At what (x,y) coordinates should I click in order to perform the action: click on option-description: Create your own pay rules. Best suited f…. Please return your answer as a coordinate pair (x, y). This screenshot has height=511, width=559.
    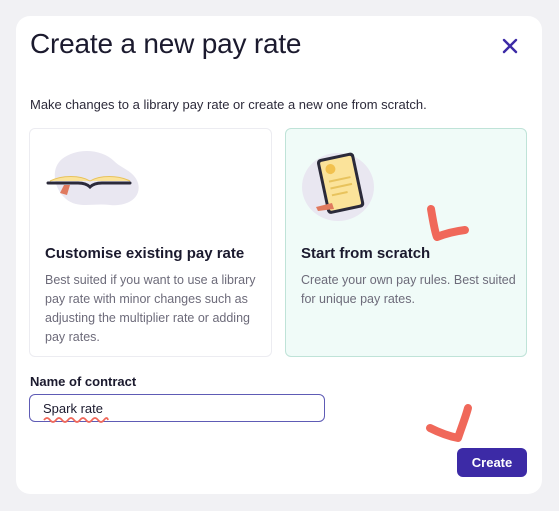
    Looking at the image, I should click on (408, 289).